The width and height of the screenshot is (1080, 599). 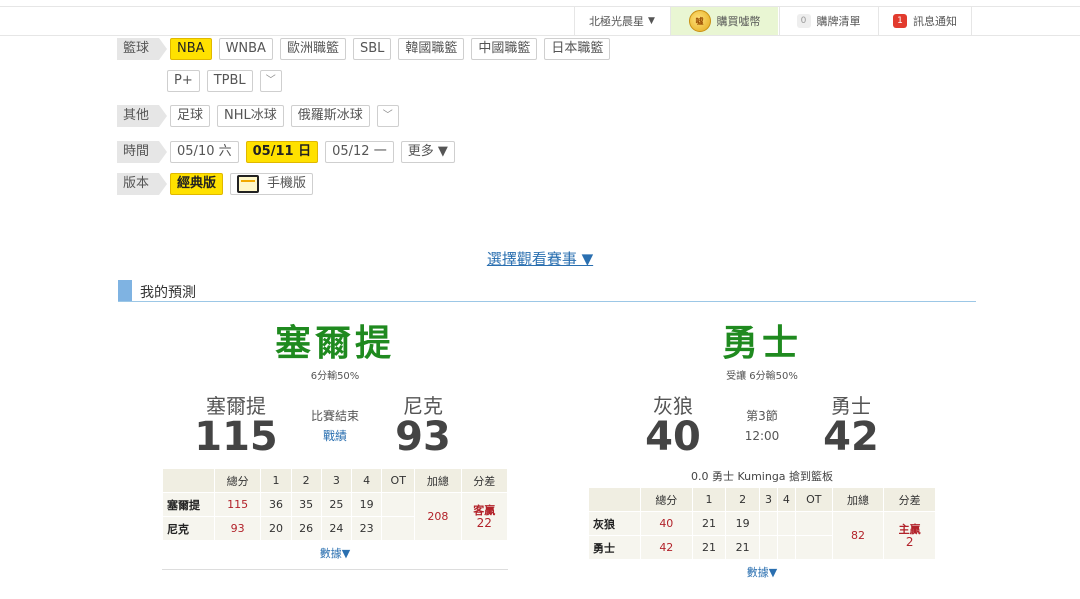 I want to click on quarter-cell: 23, so click(x=366, y=528).